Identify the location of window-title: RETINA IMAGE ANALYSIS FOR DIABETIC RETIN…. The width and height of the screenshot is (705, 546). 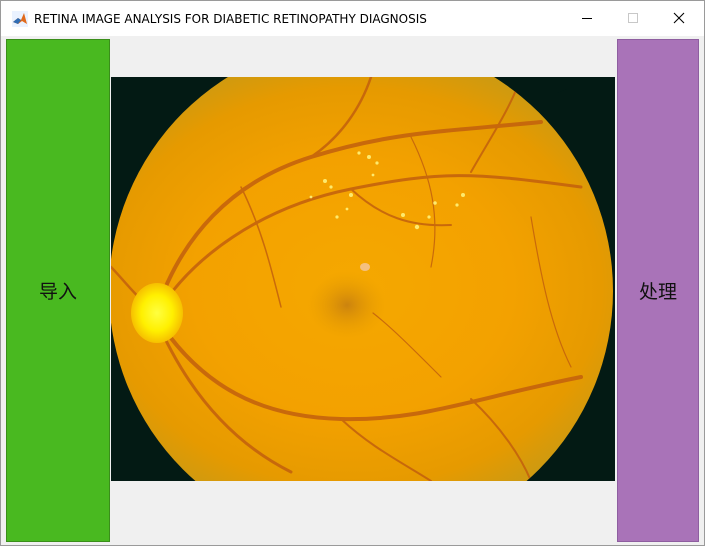
(230, 19).